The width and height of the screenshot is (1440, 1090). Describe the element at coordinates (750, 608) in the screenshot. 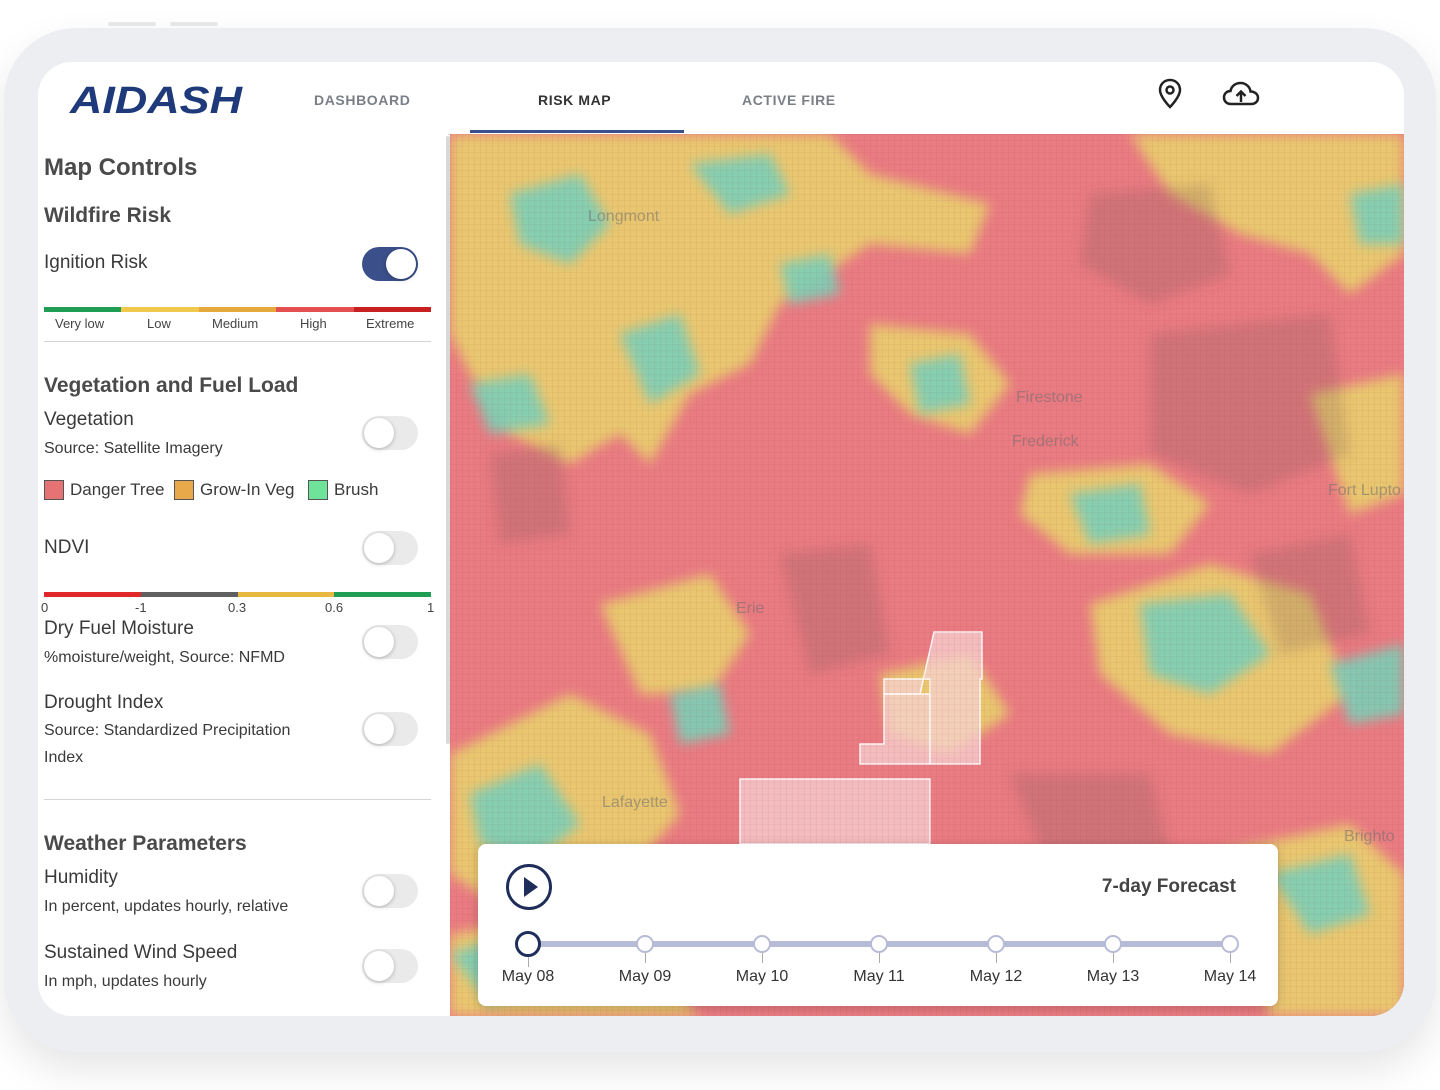

I see `map-place-label: Erie` at that location.